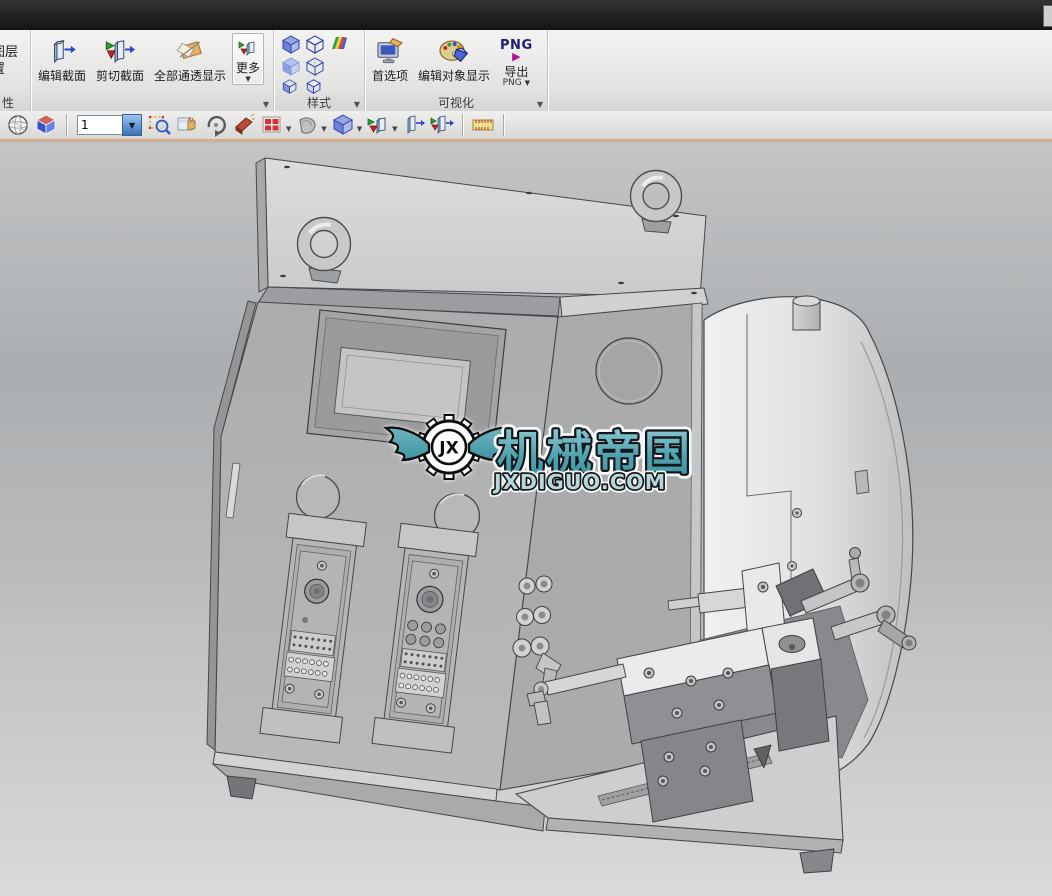 The height and width of the screenshot is (896, 1052). What do you see at coordinates (1047, 16) in the screenshot?
I see `window-control-fragment-icon` at bounding box center [1047, 16].